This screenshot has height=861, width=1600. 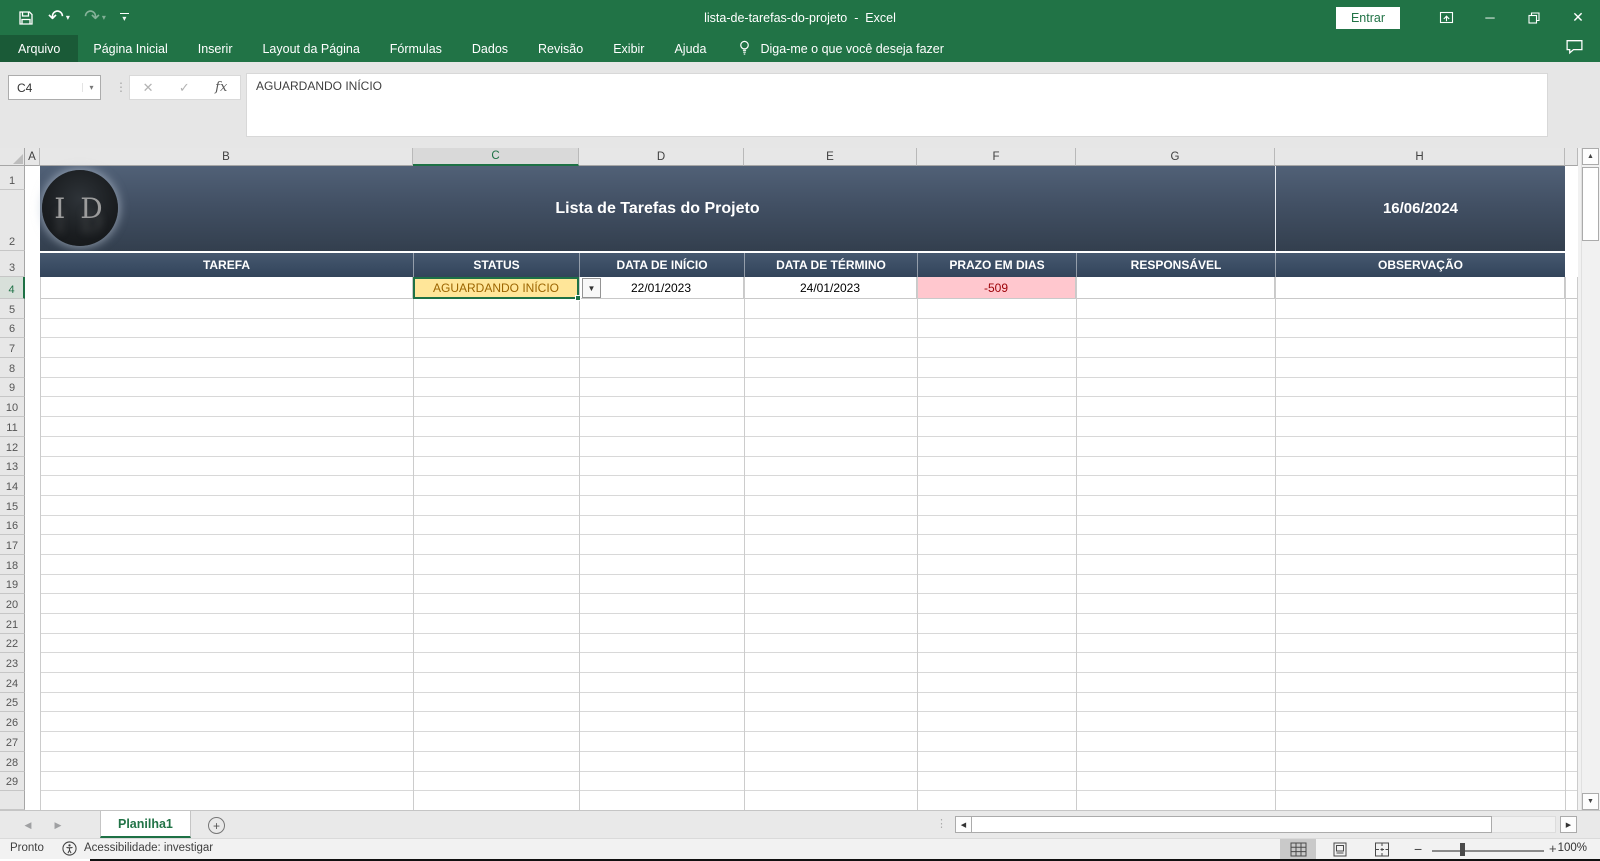 What do you see at coordinates (830, 288) in the screenshot?
I see `cell-e4-data-termino: 24/01/2023` at bounding box center [830, 288].